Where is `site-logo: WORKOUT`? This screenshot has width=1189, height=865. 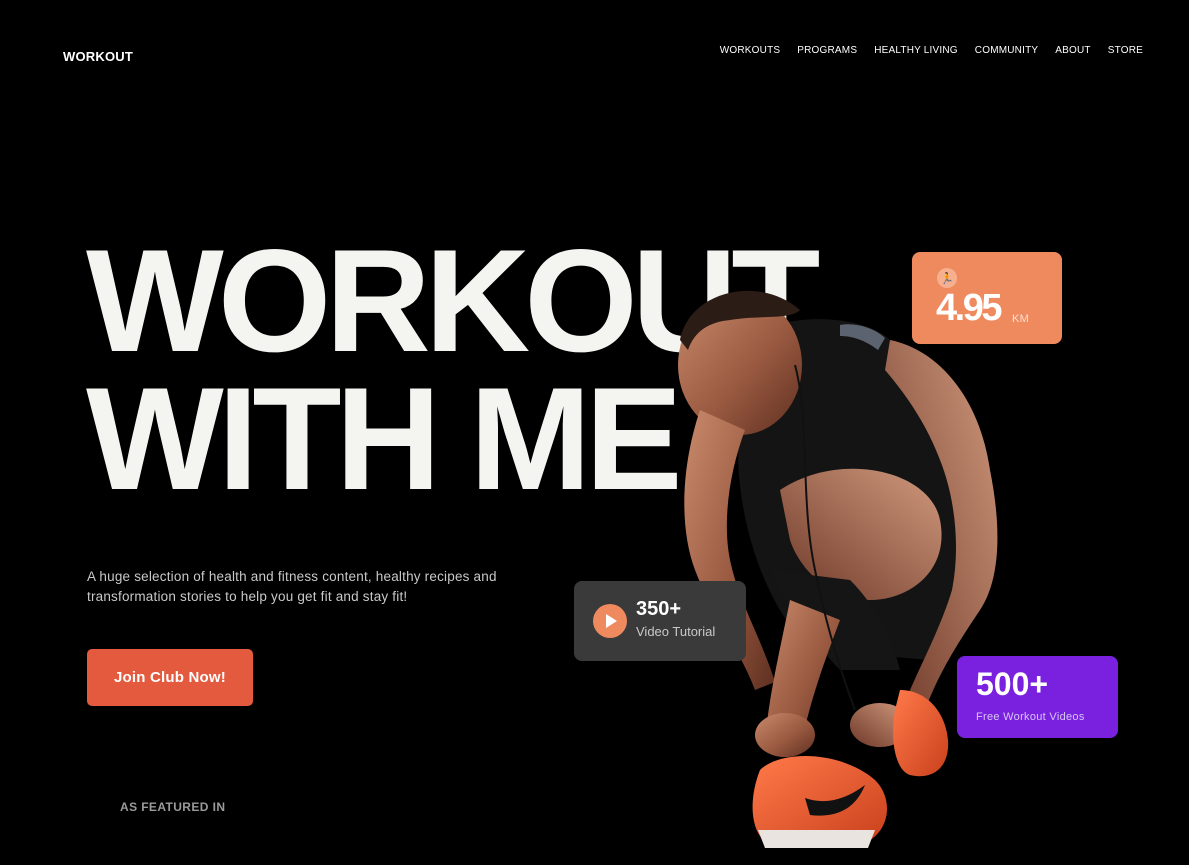
site-logo: WORKOUT is located at coordinates (98, 56).